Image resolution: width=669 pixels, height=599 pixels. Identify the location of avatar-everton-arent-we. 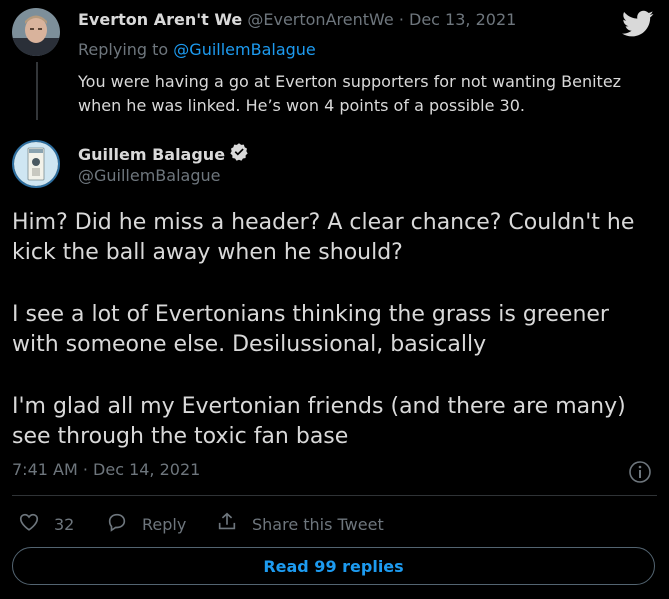
(36, 32).